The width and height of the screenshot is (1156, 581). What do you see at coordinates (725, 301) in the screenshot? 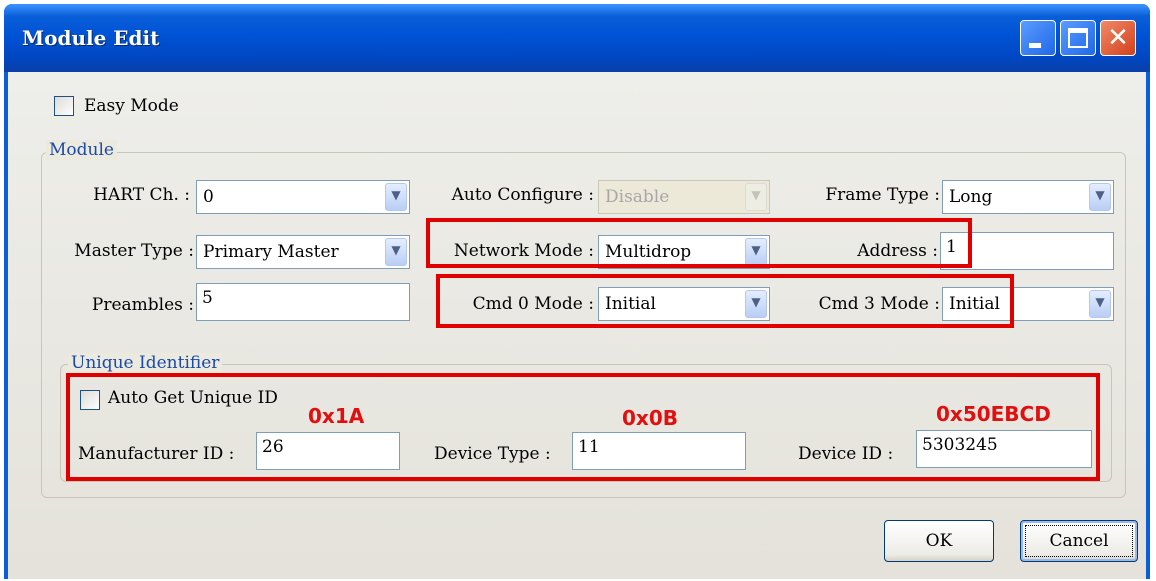
I see `cmd-mode-highlight` at bounding box center [725, 301].